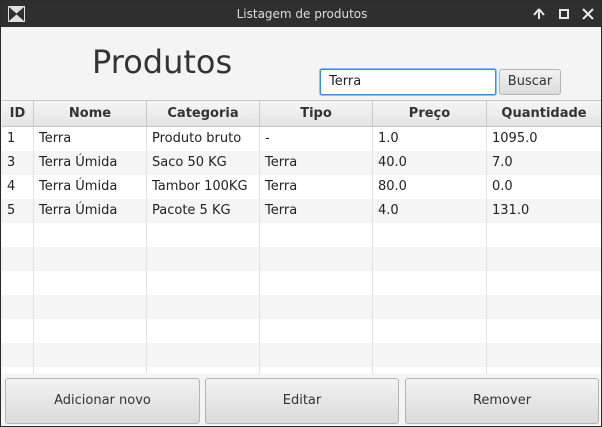 This screenshot has width=602, height=427. I want to click on table-row: 3 Terra Úmida Saco 50 KG Terra 40.0 7.0, so click(301, 163).